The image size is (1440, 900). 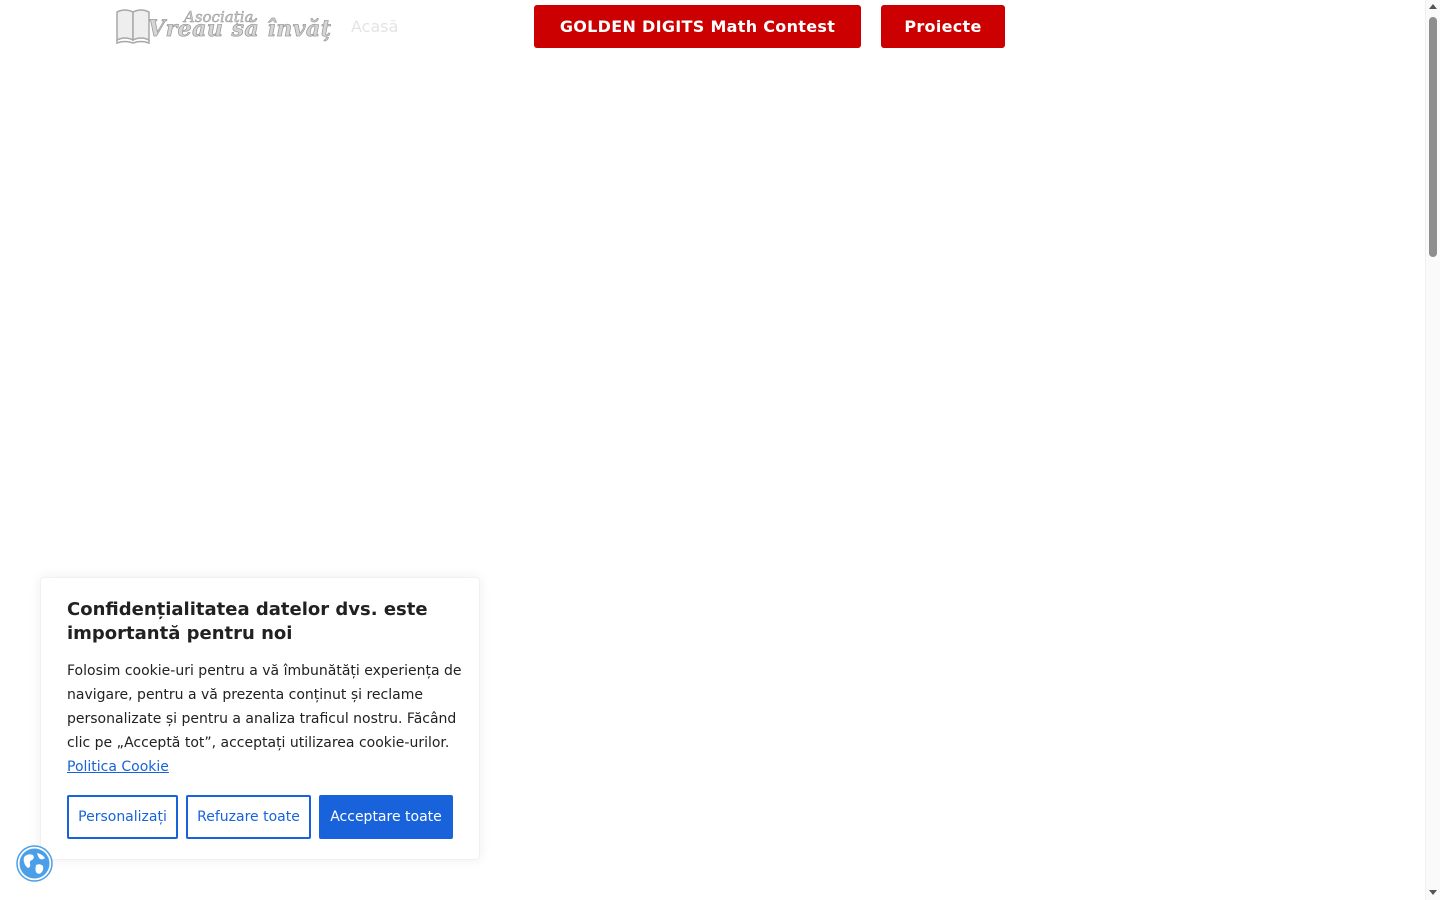 I want to click on vertical-scrollbar, so click(x=1432, y=450).